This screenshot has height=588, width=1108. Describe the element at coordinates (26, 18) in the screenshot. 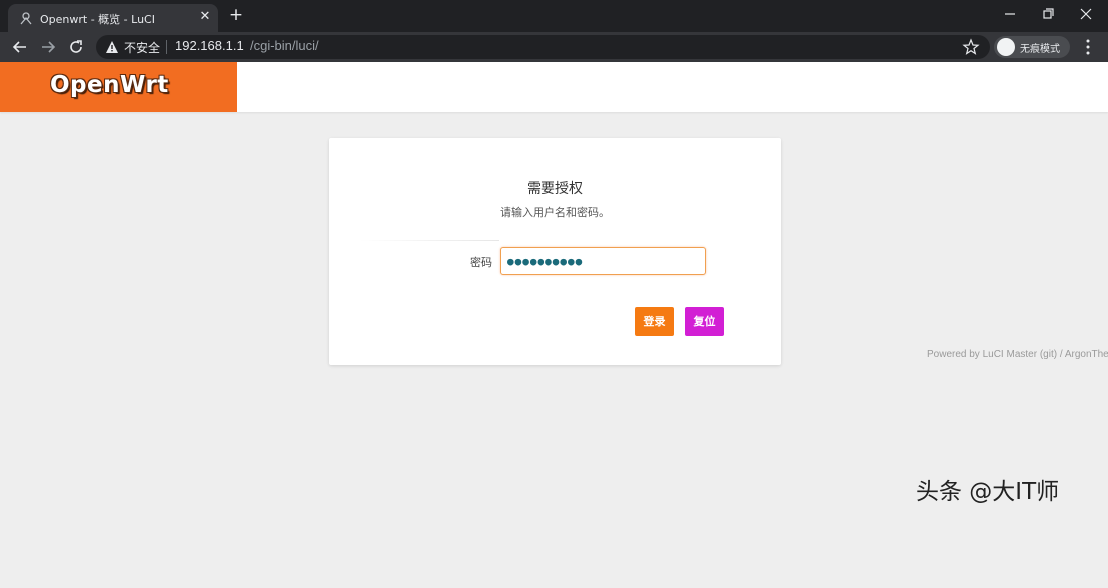

I see `openwrt-favicon-icon` at that location.